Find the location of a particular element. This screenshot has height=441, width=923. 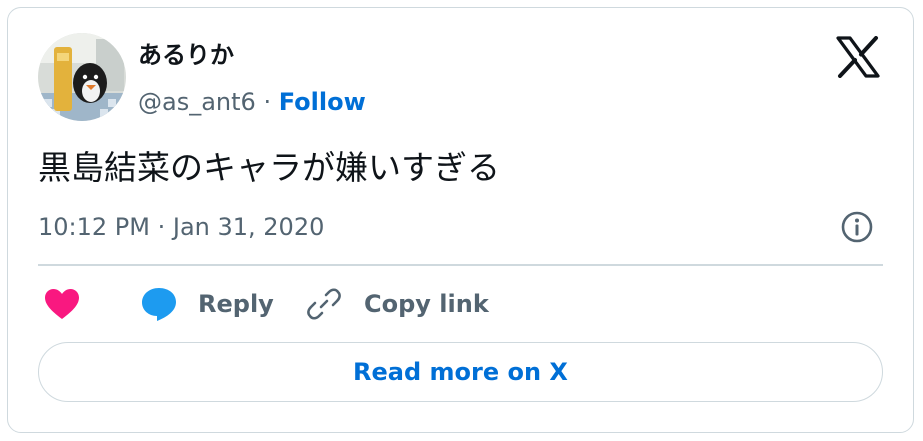

avatar is located at coordinates (82, 77).